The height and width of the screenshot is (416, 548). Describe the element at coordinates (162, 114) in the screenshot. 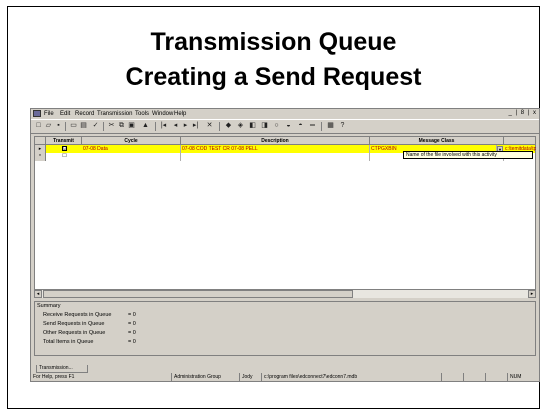

I see `menu-window: Window` at that location.